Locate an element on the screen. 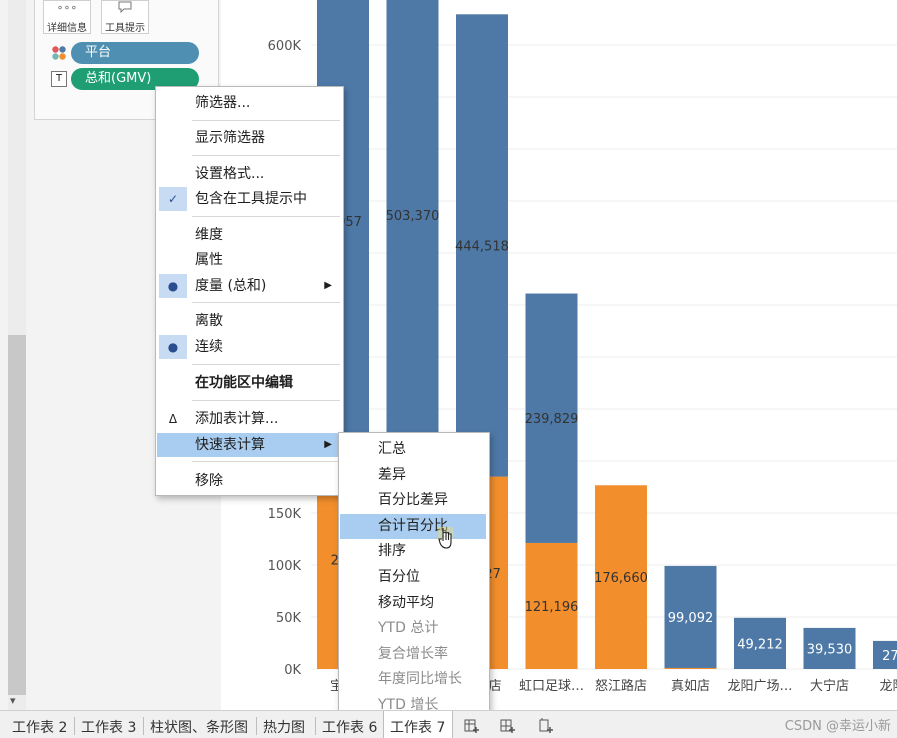 The width and height of the screenshot is (897, 738). y-tick-label: 150K is located at coordinates (285, 514).